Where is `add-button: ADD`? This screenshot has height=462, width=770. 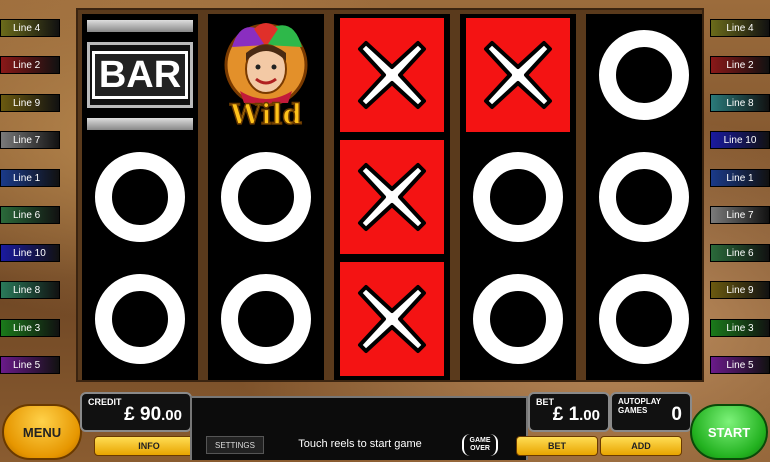
add-button: ADD is located at coordinates (641, 446).